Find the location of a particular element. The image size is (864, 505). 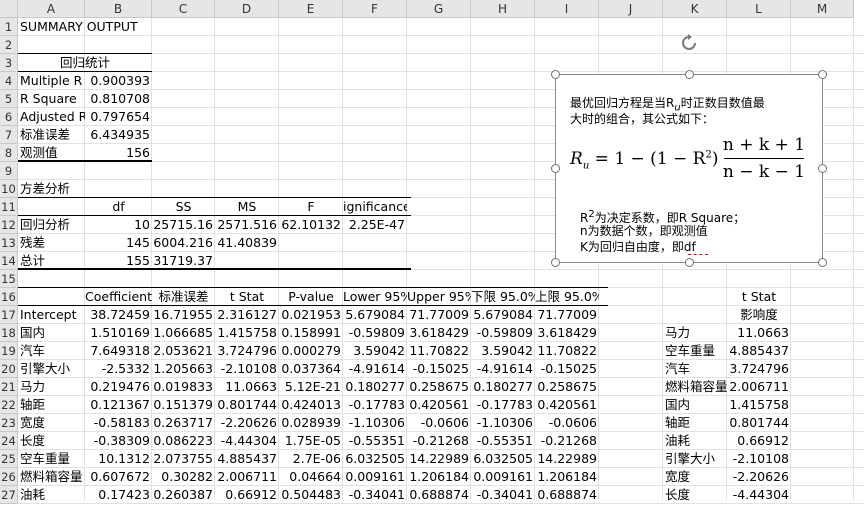

row-header: 20 is located at coordinates (9, 369).